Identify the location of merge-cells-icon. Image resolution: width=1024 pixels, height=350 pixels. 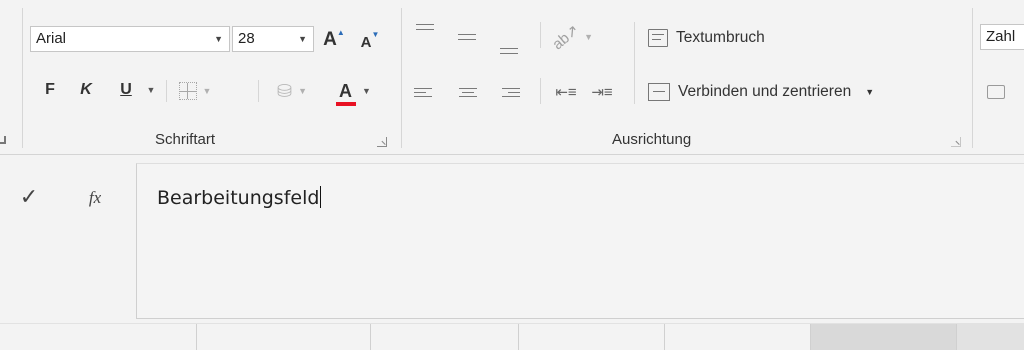
(659, 92).